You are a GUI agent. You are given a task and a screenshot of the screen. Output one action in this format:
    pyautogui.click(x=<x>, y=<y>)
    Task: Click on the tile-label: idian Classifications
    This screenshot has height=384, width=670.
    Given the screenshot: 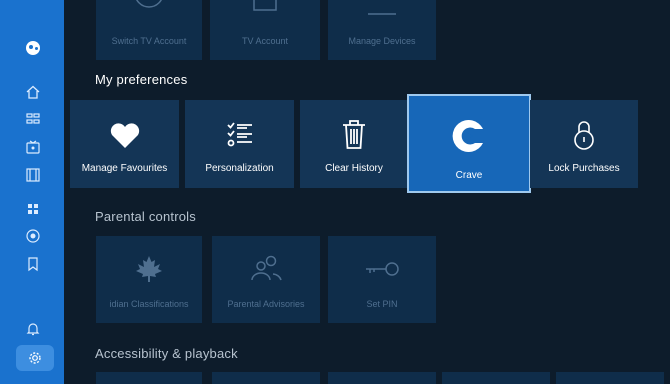 What is the action you would take?
    pyautogui.click(x=149, y=304)
    